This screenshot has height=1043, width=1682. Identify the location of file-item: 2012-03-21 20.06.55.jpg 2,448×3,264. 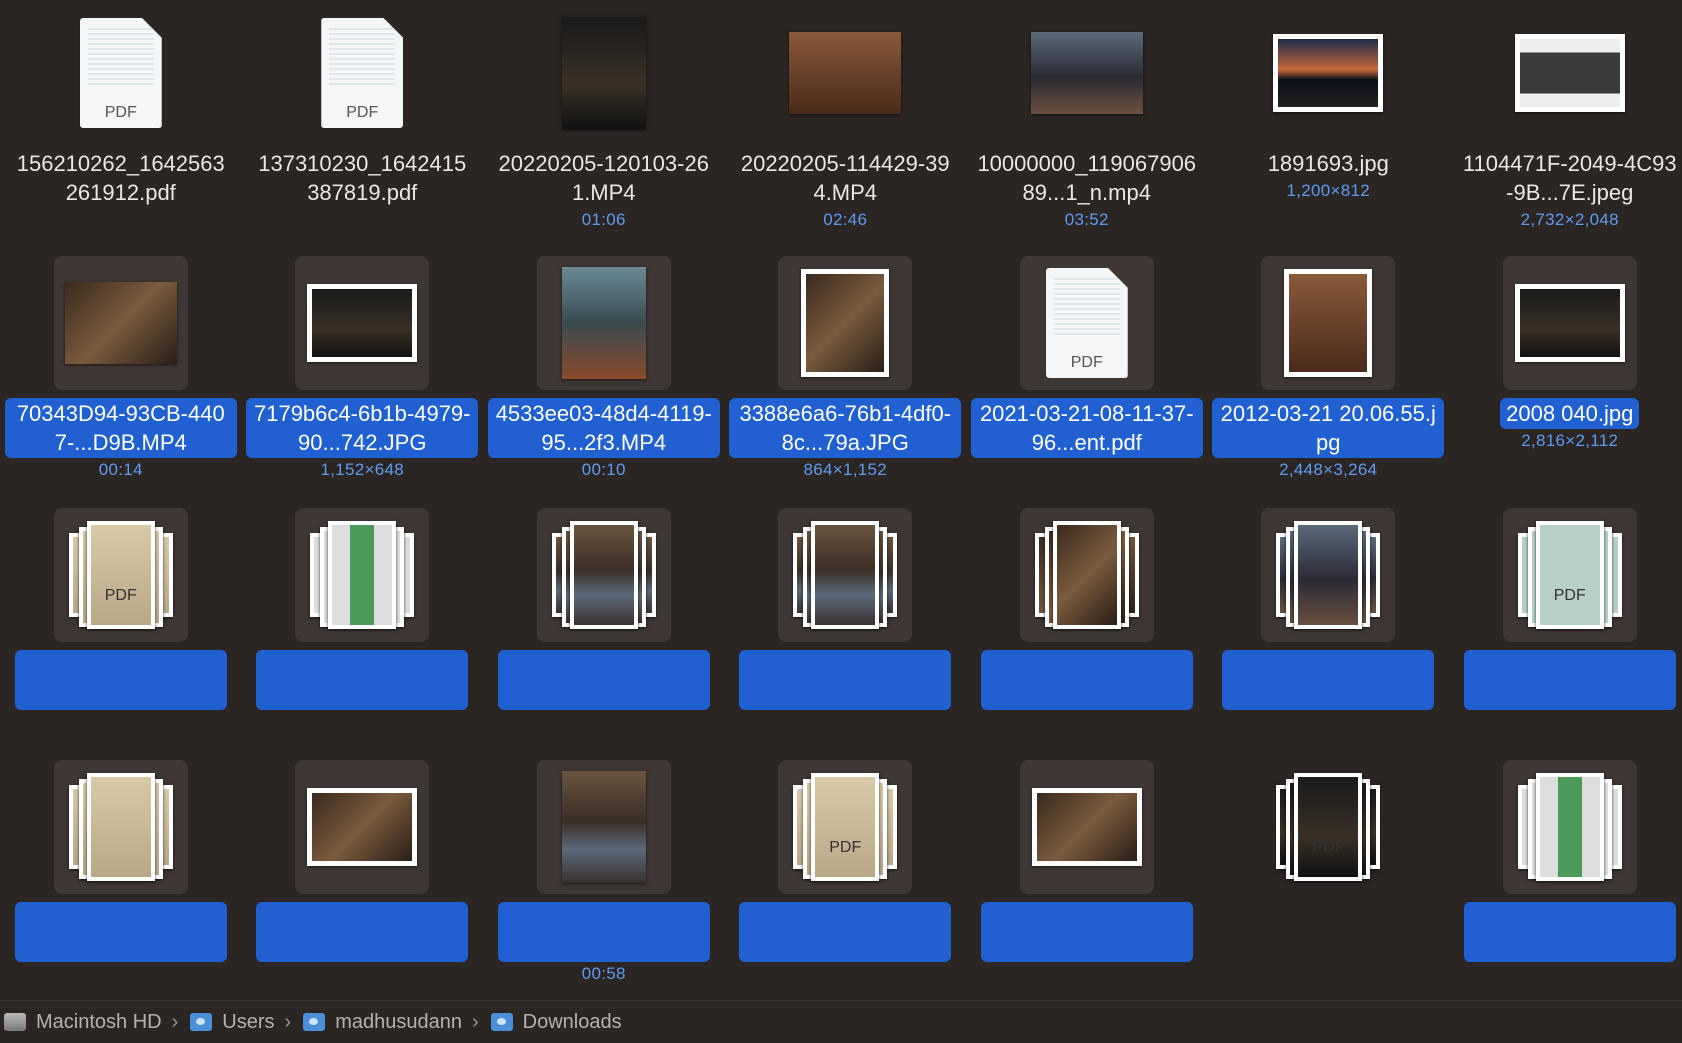
(1329, 374).